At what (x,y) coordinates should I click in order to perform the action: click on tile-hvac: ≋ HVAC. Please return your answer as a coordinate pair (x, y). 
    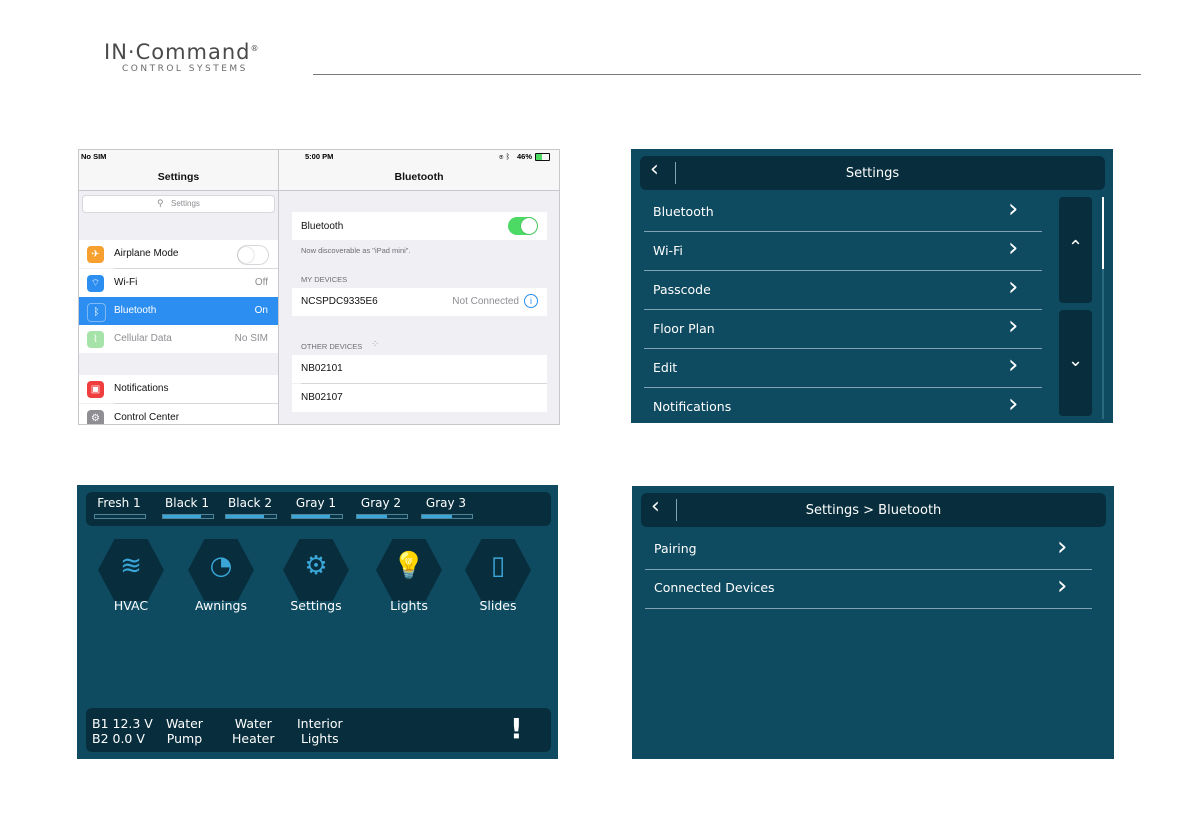
    Looking at the image, I should click on (131, 577).